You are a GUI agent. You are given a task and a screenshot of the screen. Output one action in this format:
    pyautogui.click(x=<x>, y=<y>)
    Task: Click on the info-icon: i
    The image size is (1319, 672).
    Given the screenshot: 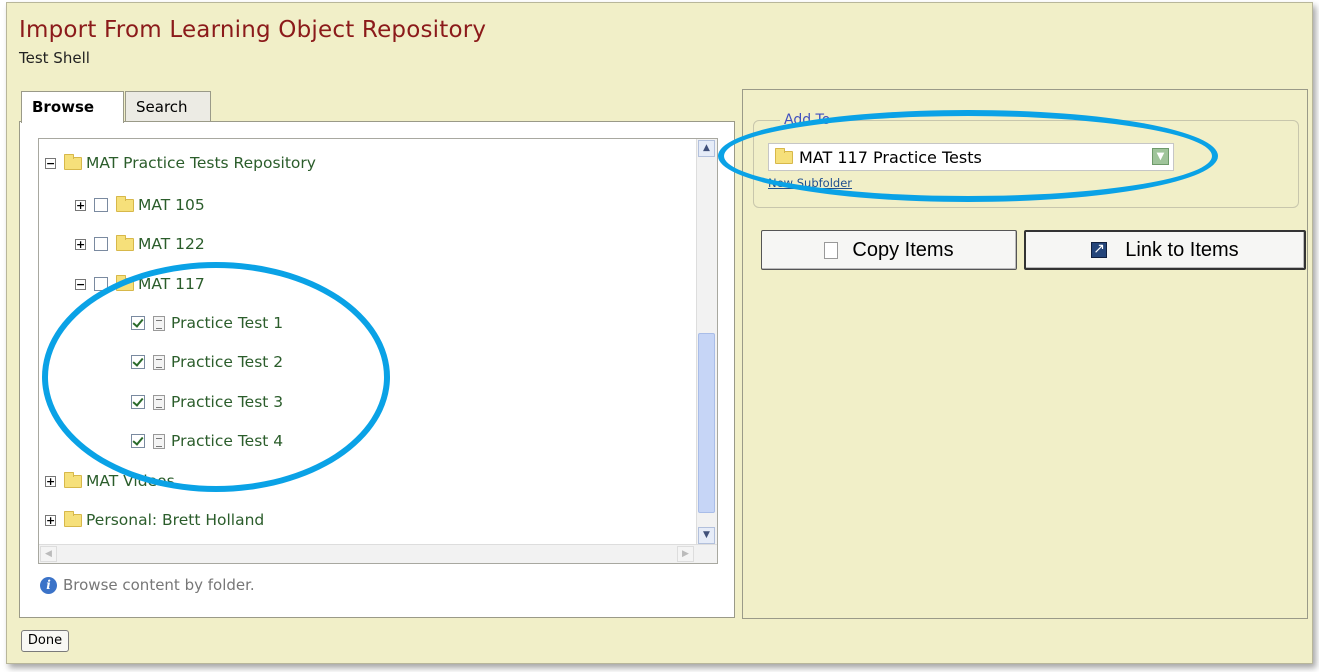 What is the action you would take?
    pyautogui.click(x=48, y=585)
    